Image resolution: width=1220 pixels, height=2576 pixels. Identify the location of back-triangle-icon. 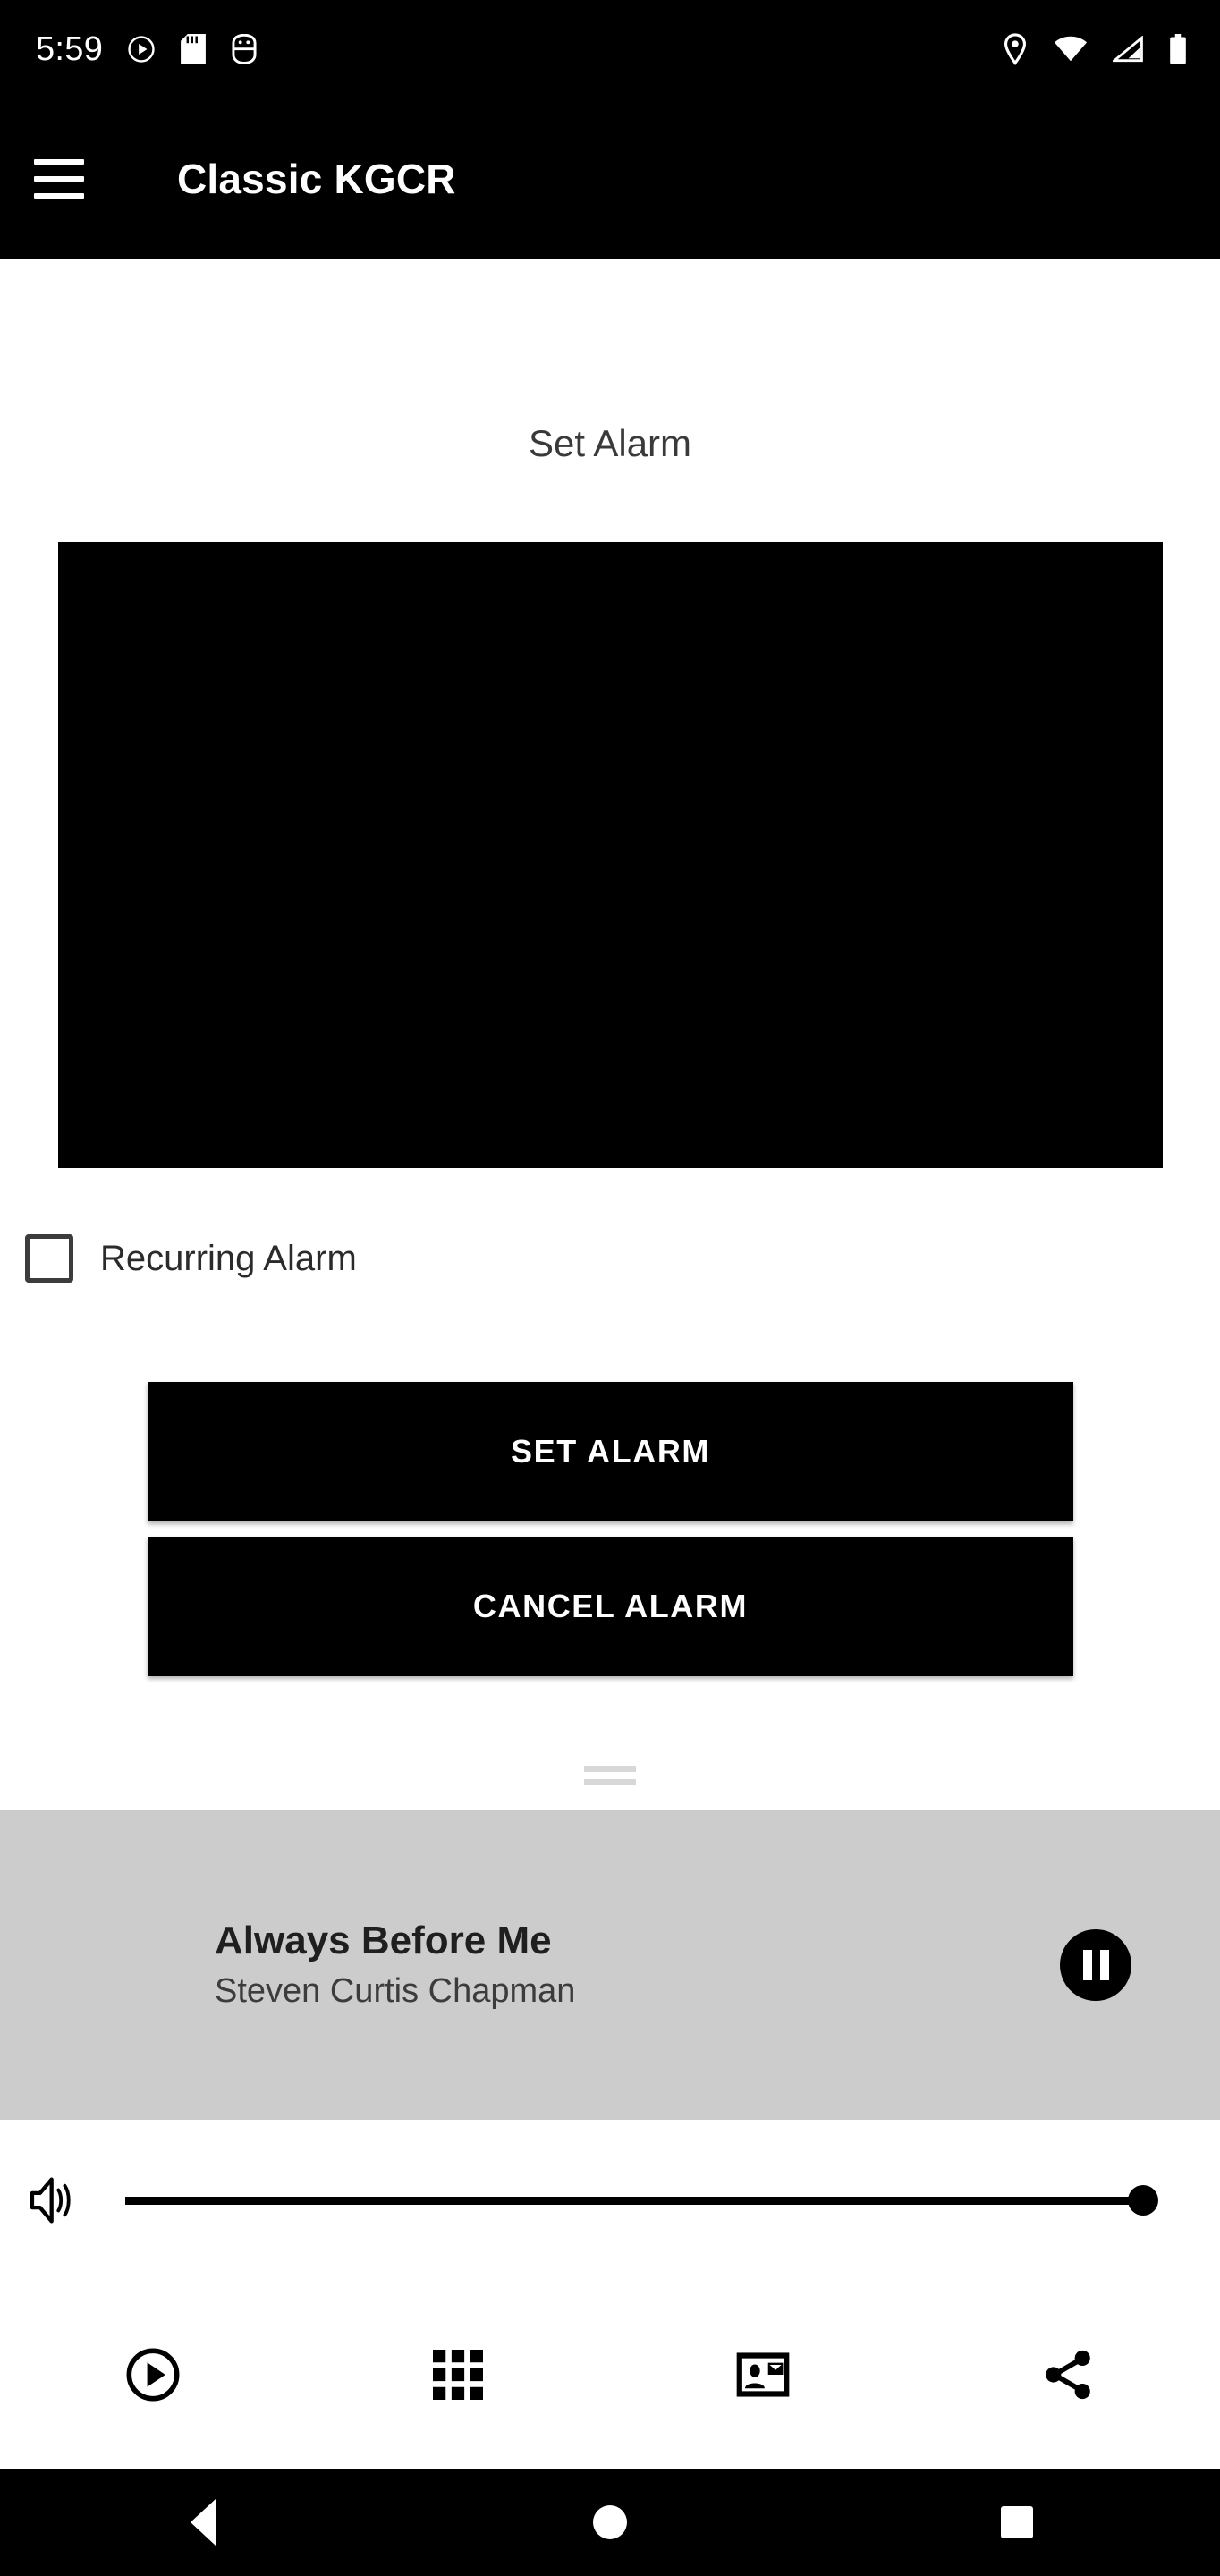
(203, 2522).